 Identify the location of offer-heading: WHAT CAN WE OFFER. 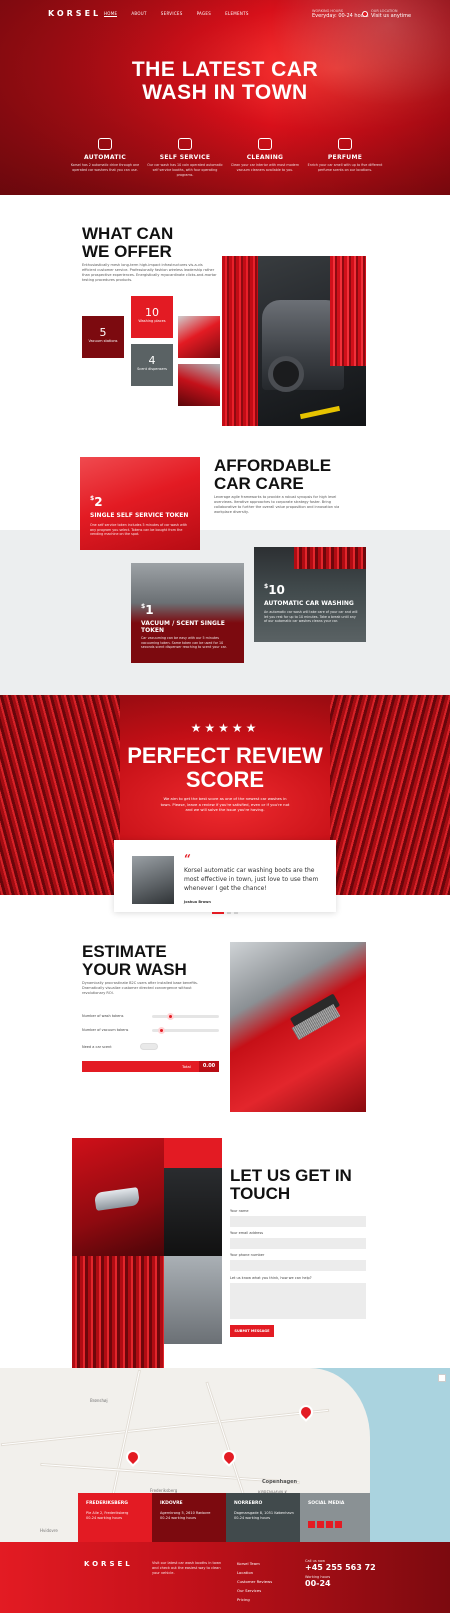
(128, 242).